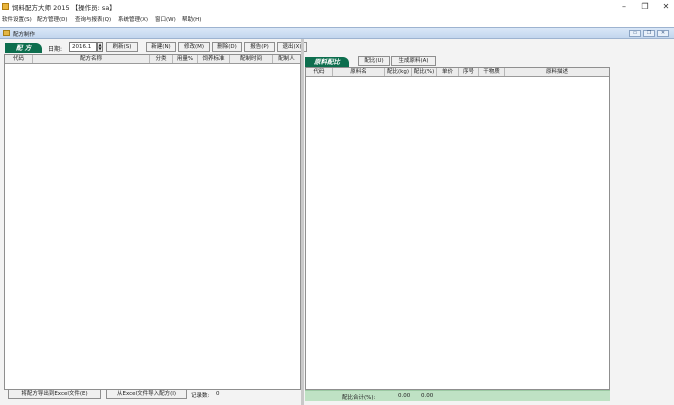 The height and width of the screenshot is (405, 674). I want to click on formula-table-header: 代码 配方名称 分类 用量% 饲养标准 配制时间 配制人, so click(152, 59).